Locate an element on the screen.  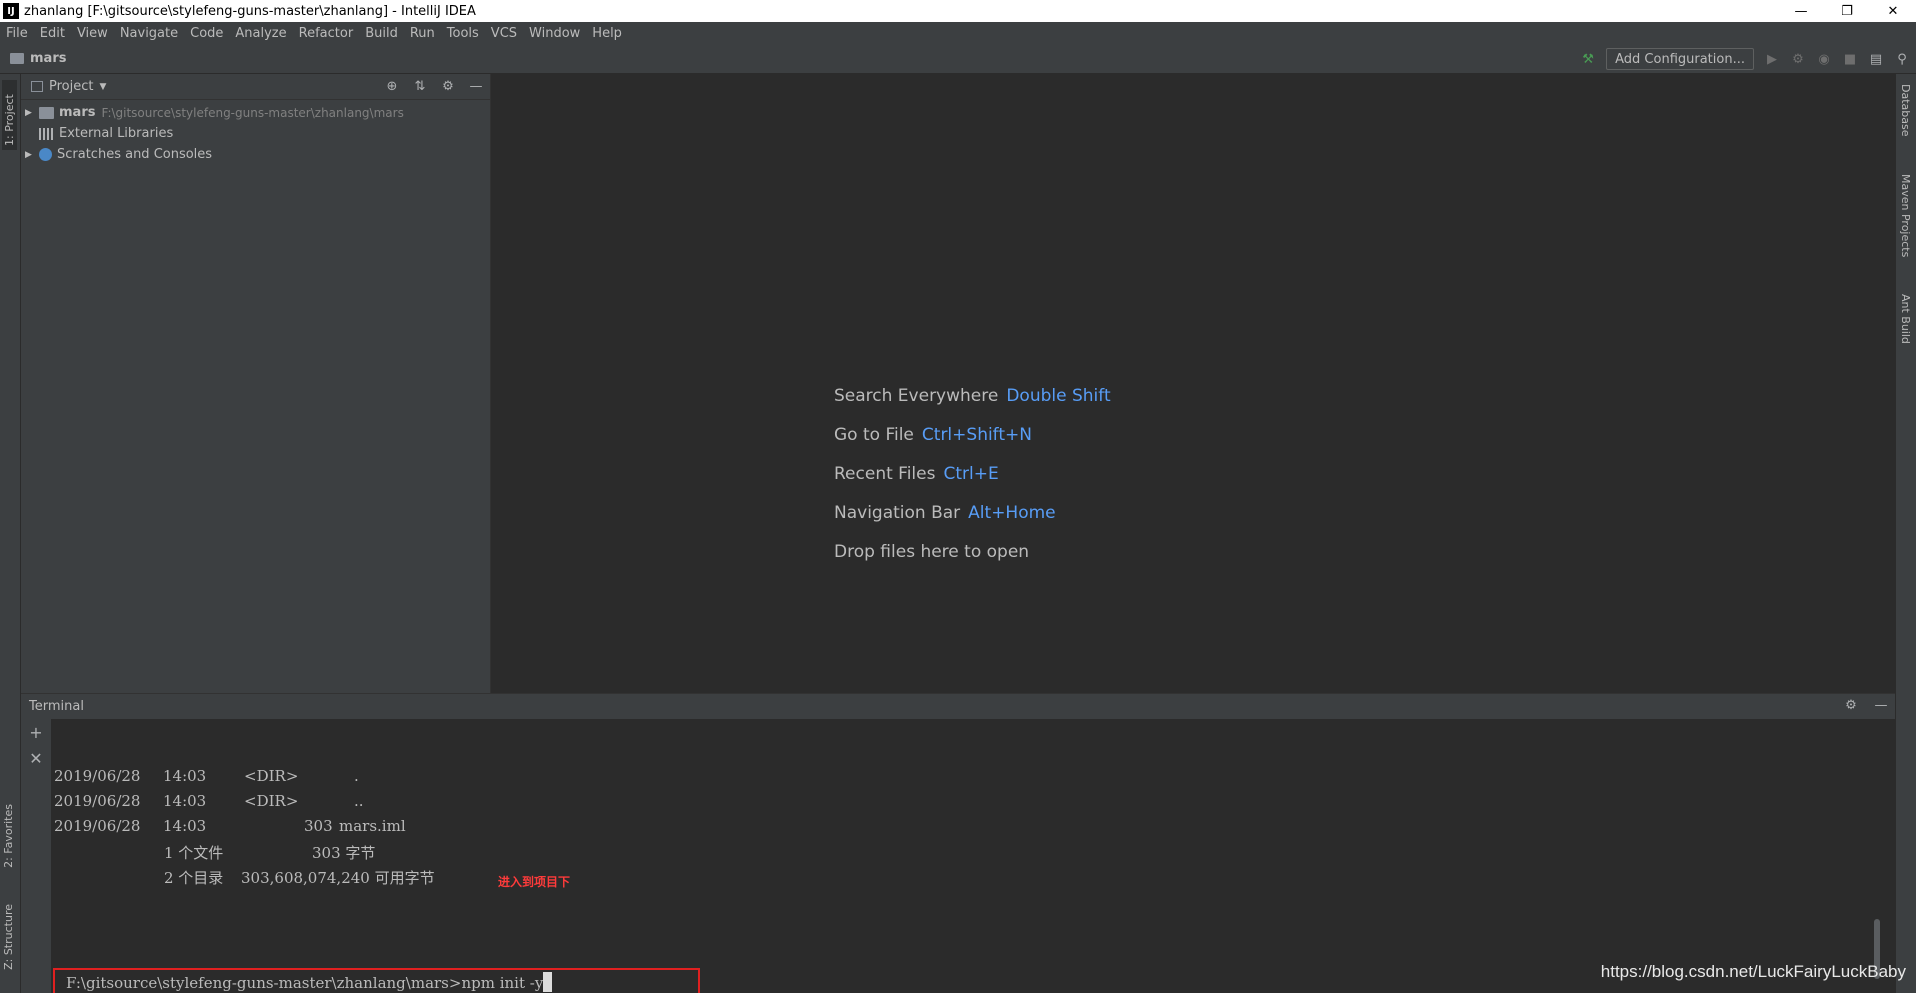
coverage-icon: ◉ is located at coordinates (1824, 59).